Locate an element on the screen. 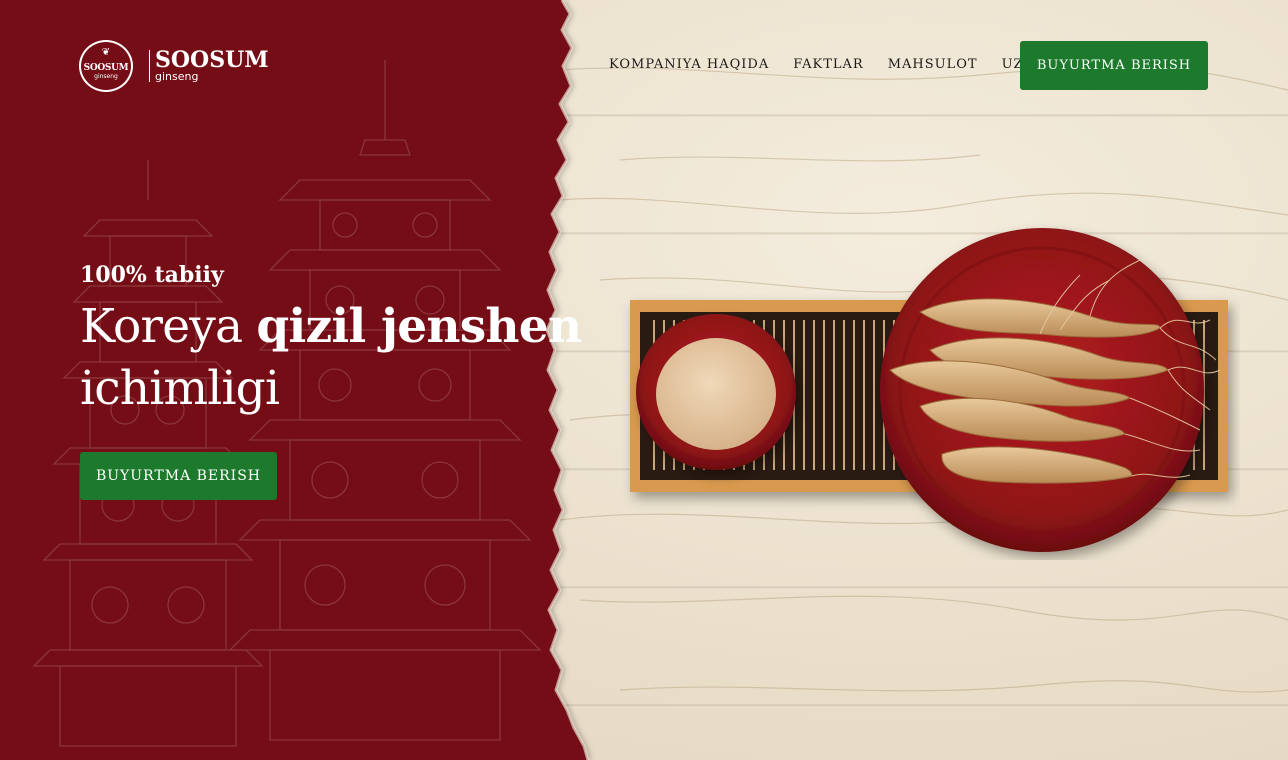 This screenshot has height=760, width=1288. nav-item-facts: FAKTLAR is located at coordinates (828, 64).